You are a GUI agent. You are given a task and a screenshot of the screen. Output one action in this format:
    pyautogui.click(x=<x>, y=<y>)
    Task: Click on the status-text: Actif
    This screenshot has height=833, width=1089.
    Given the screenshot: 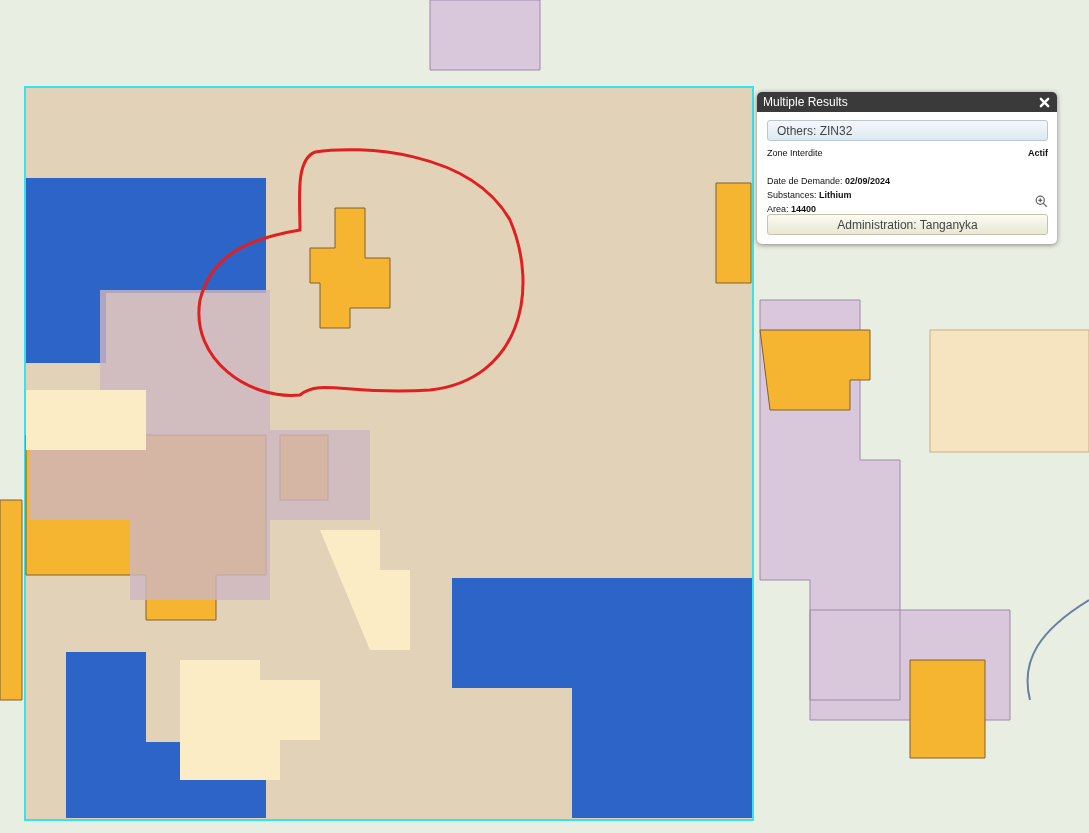 What is the action you would take?
    pyautogui.click(x=1038, y=153)
    